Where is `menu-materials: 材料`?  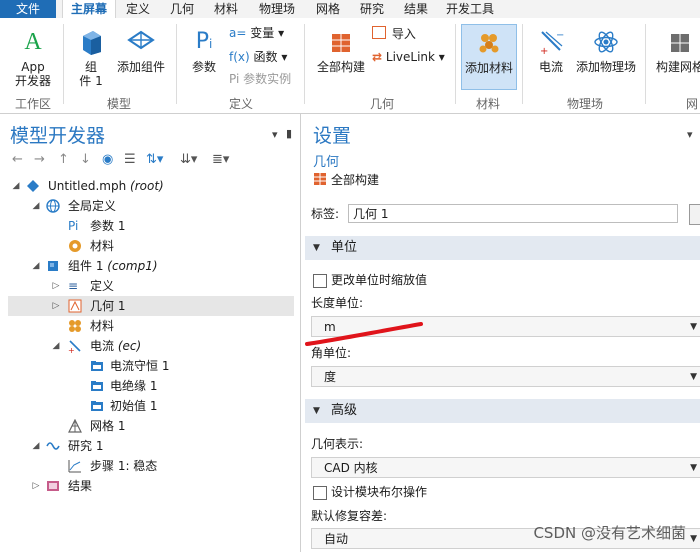 menu-materials: 材料 is located at coordinates (226, 9).